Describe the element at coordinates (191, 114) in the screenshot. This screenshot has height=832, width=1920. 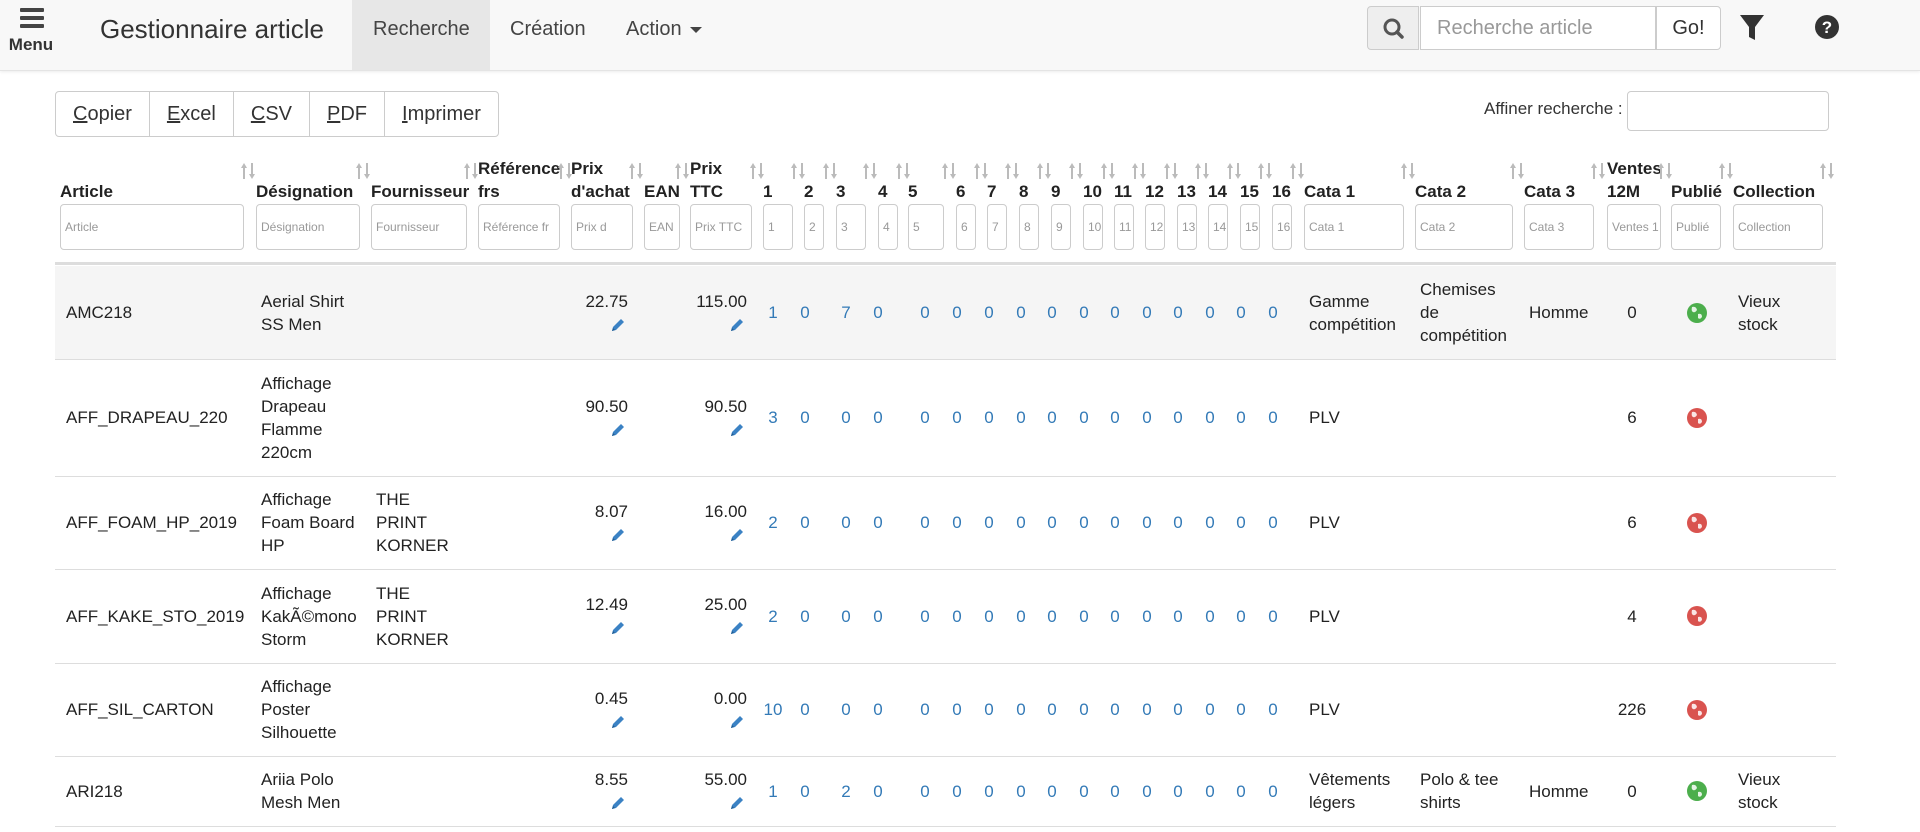
I see `excel-button: Excel` at that location.